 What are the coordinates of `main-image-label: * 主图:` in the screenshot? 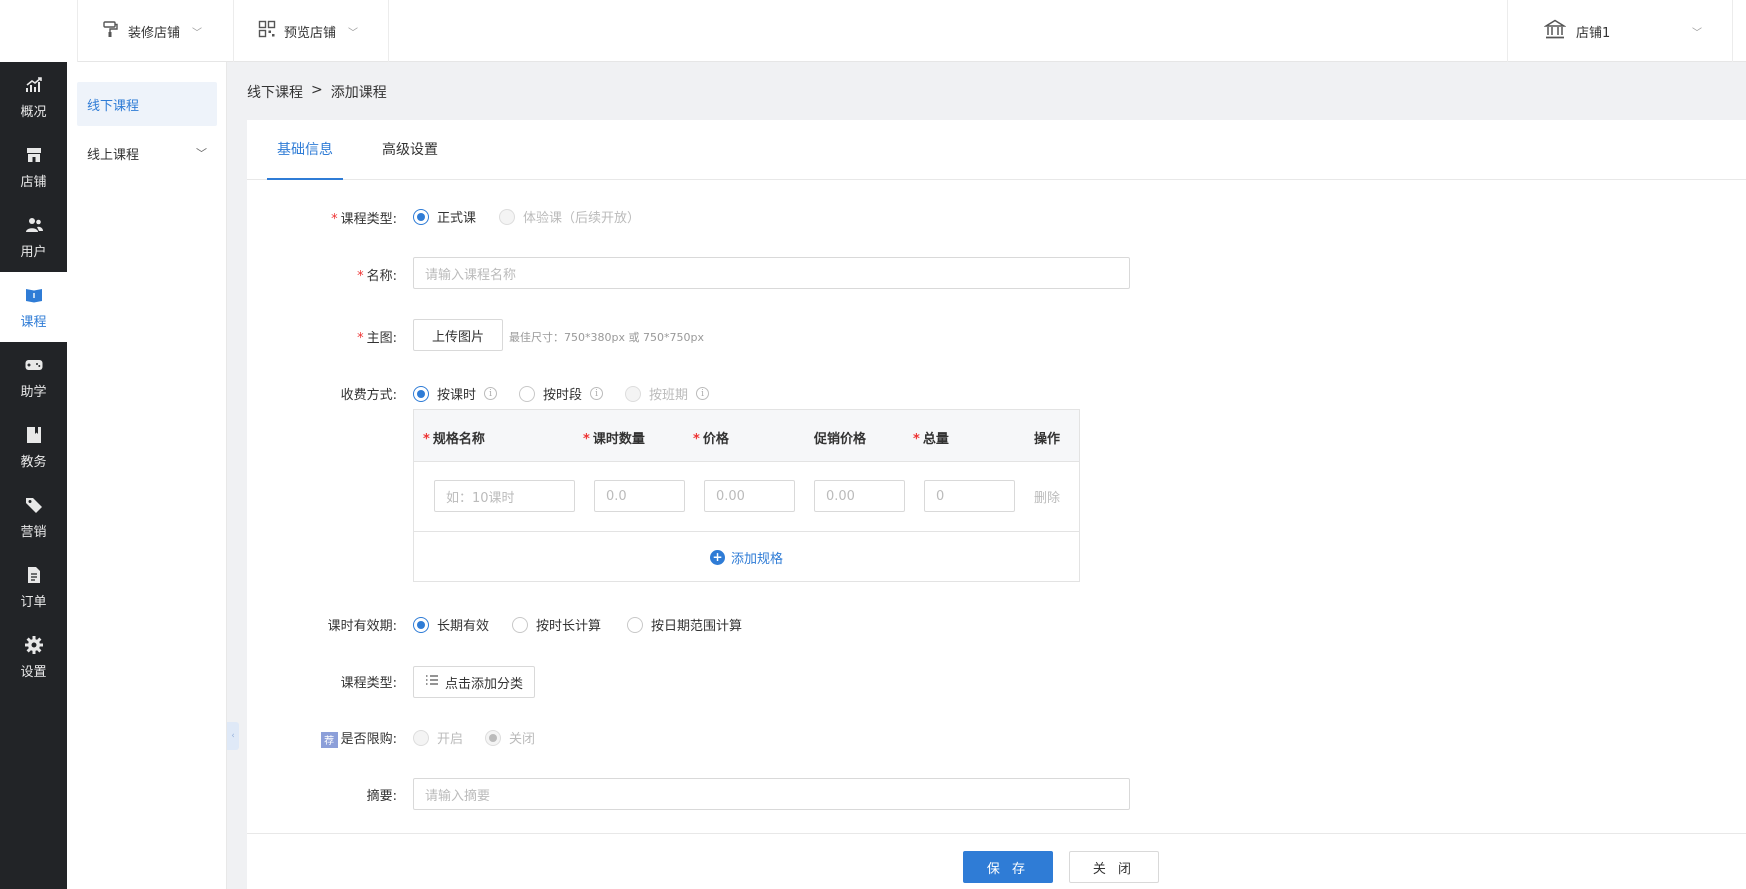 It's located at (377, 338).